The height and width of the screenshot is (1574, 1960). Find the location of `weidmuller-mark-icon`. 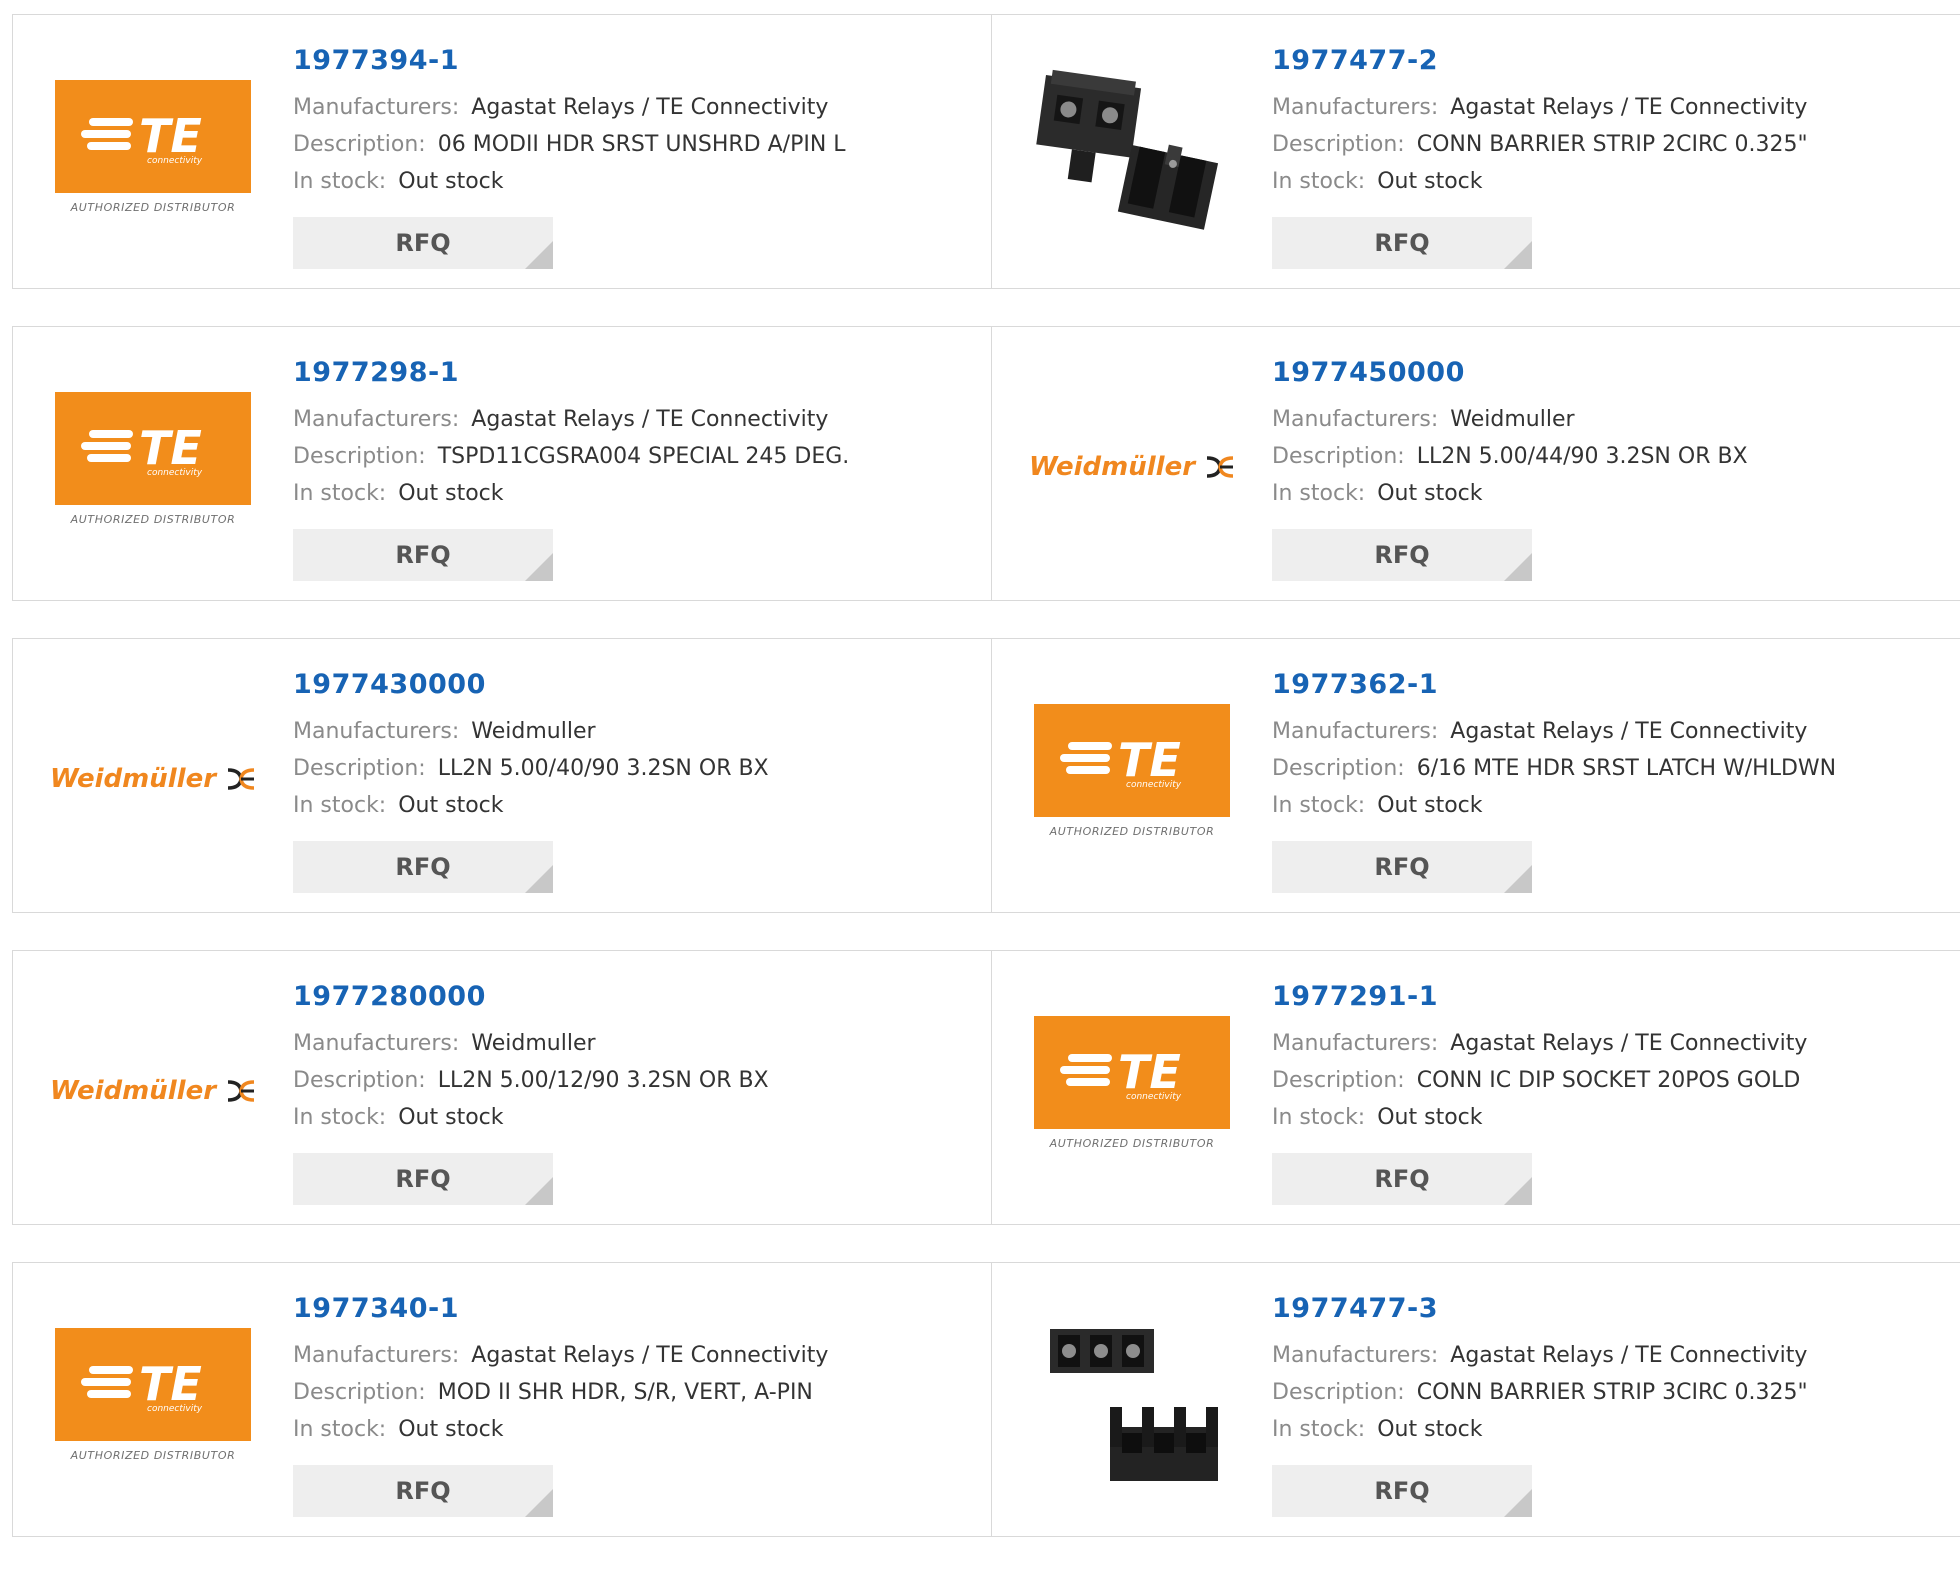

weidmuller-mark-icon is located at coordinates (1220, 467).